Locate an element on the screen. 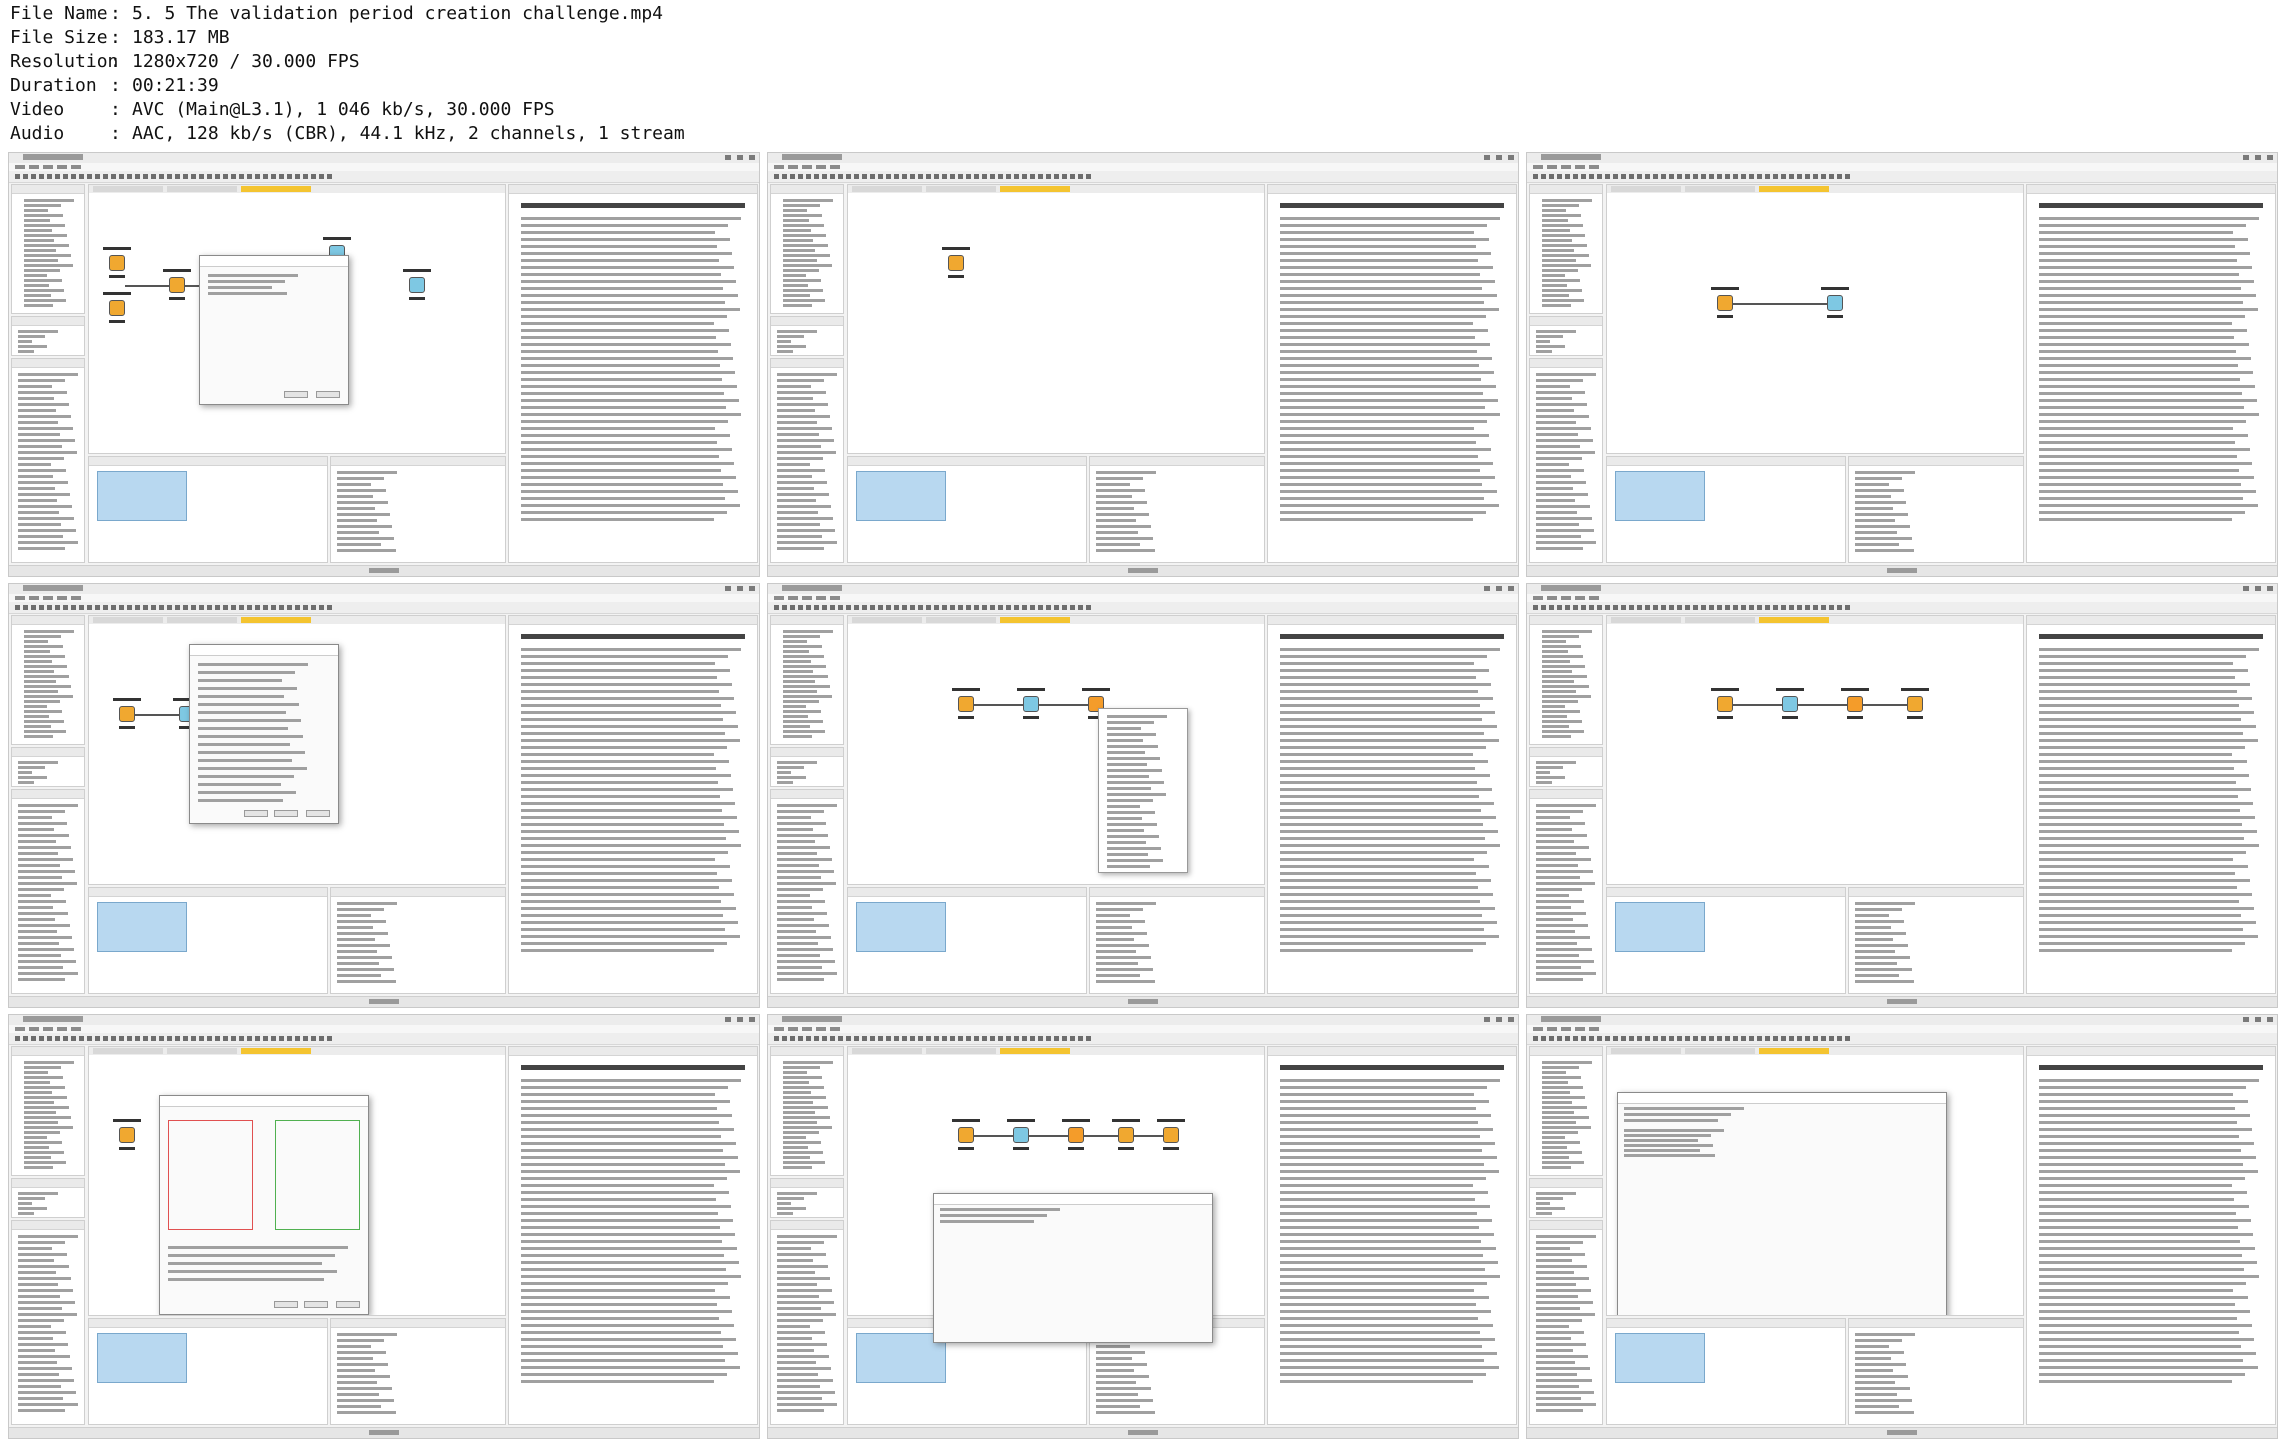 The image size is (2287, 1439). node-connection is located at coordinates (993, 1136).